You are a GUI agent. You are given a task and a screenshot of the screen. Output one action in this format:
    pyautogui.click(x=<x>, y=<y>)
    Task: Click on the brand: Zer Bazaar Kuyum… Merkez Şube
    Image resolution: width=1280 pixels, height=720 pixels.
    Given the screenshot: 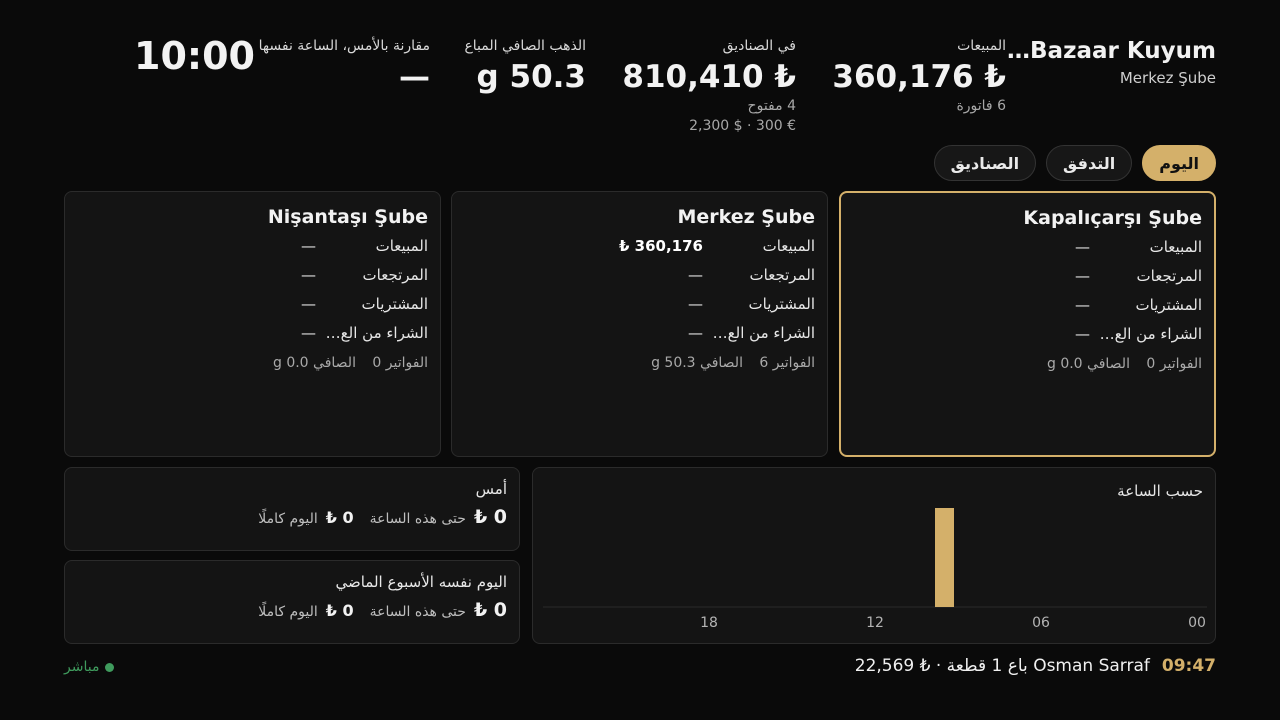 What is the action you would take?
    pyautogui.click(x=1111, y=62)
    